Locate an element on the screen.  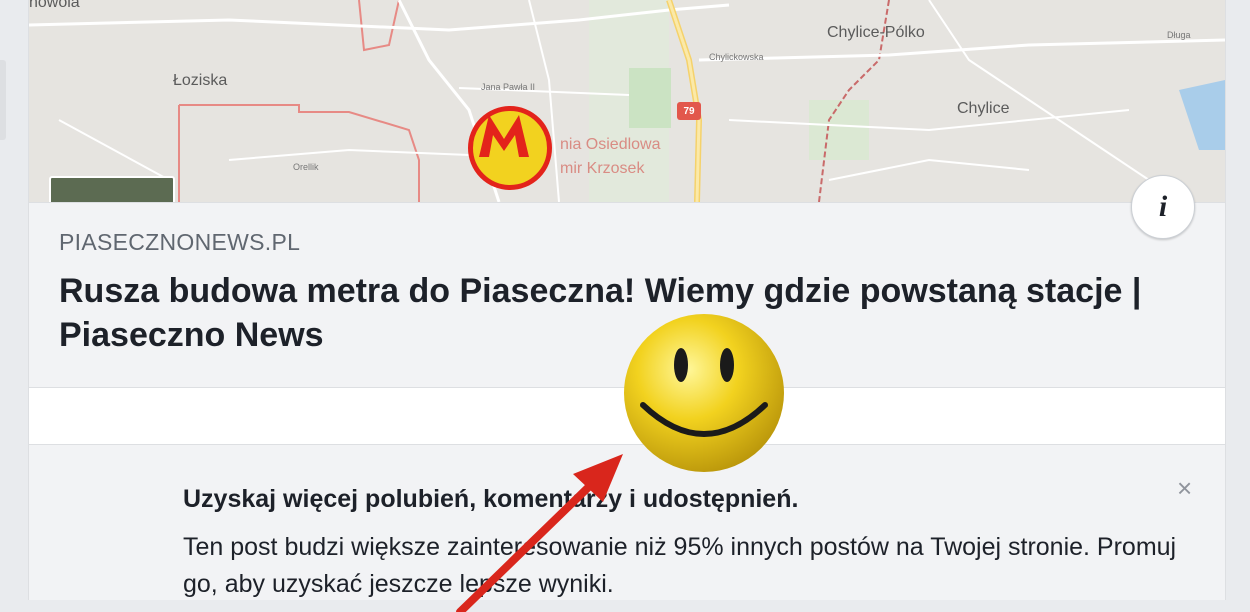
left-gutter is located at coordinates (14, 300).